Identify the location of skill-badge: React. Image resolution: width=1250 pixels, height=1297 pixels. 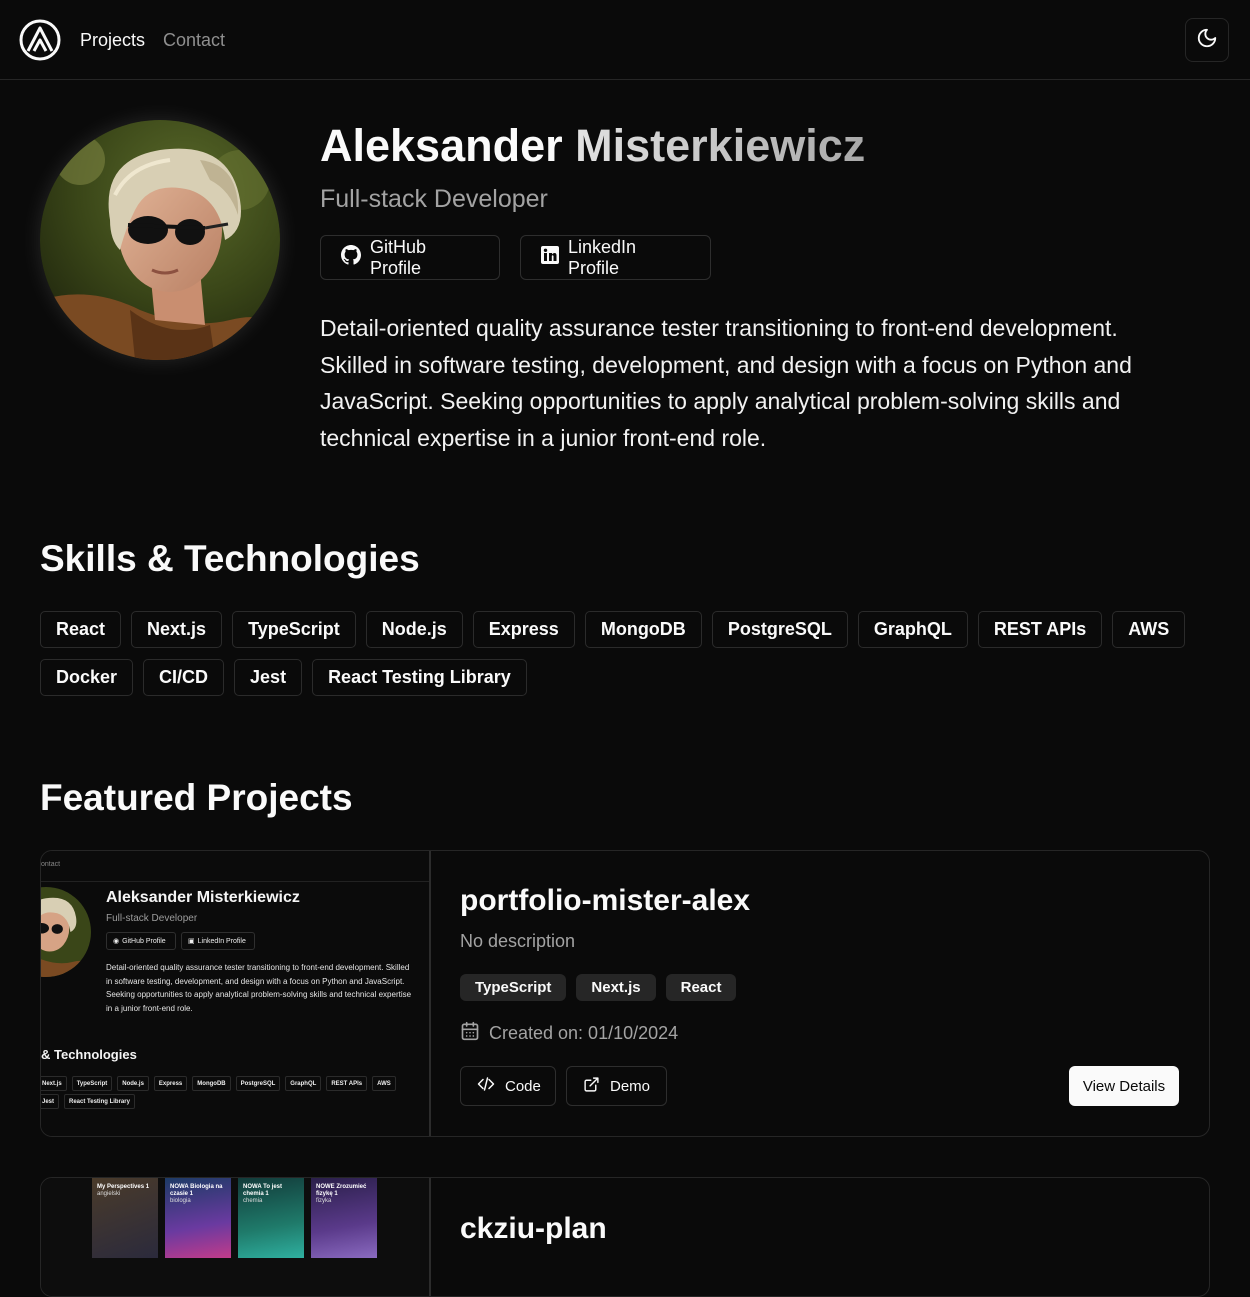
(81, 629).